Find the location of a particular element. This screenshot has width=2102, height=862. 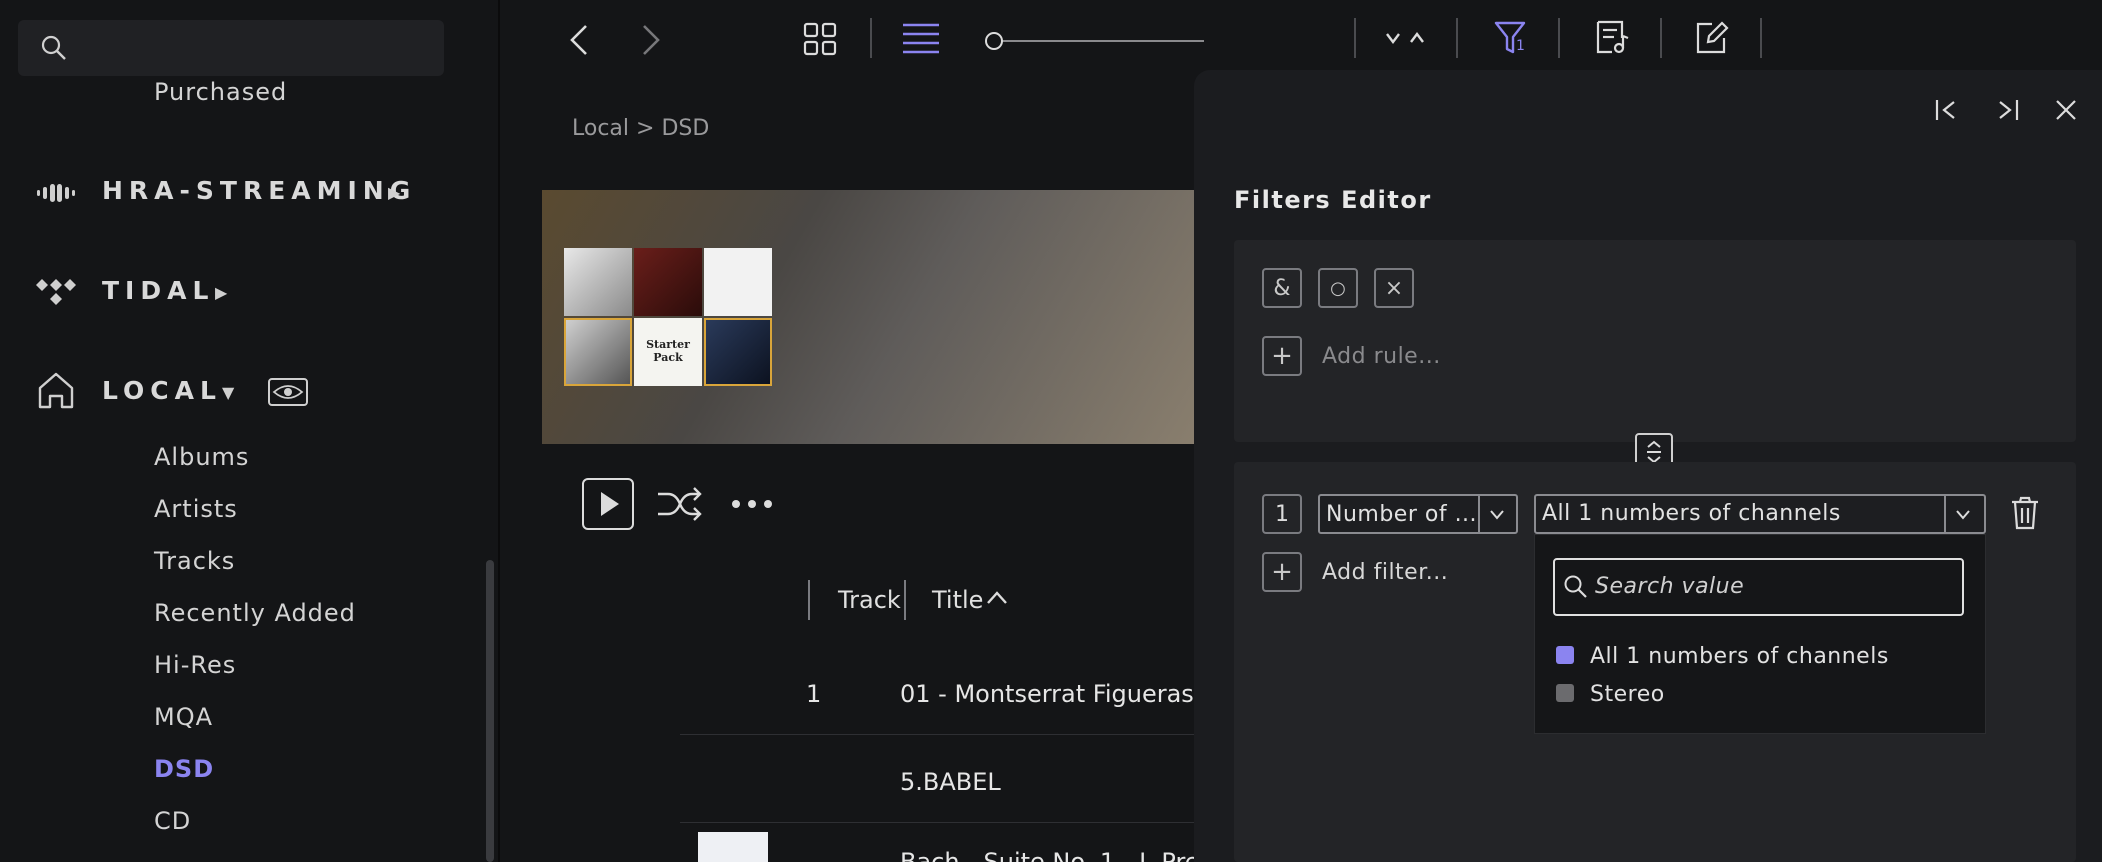

row-track-number: 1 is located at coordinates (814, 694).